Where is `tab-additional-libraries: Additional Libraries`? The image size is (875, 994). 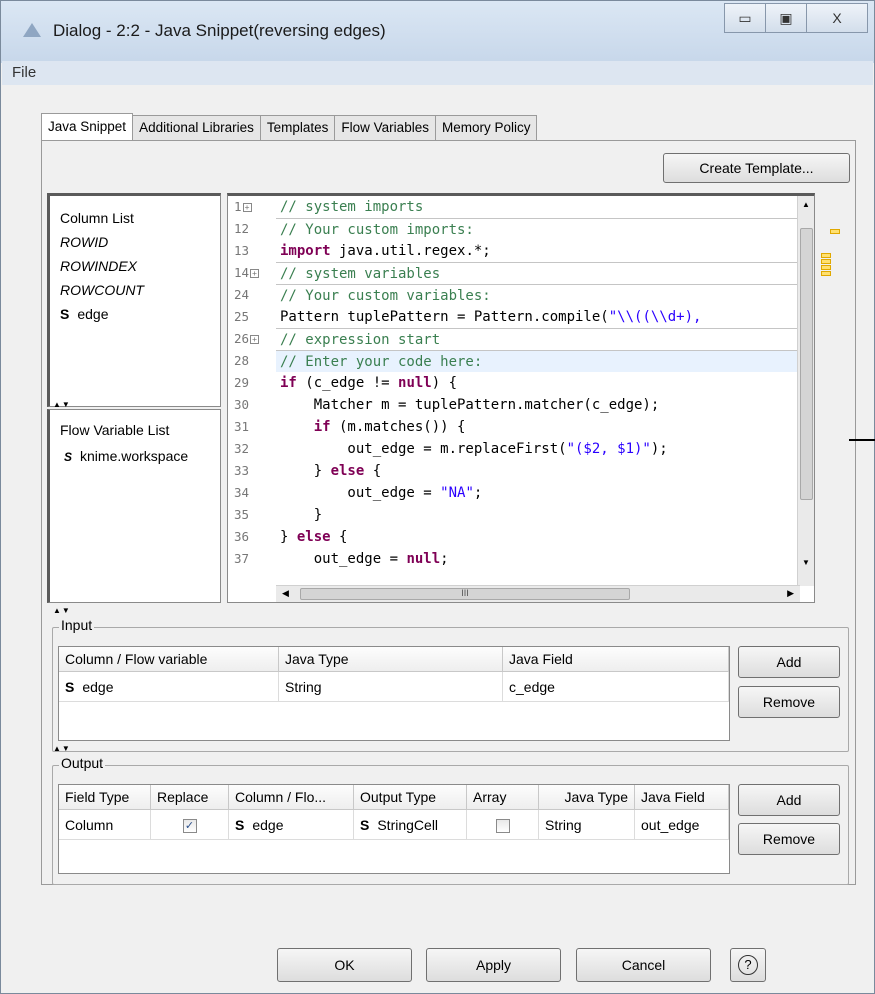
tab-additional-libraries: Additional Libraries is located at coordinates (196, 128).